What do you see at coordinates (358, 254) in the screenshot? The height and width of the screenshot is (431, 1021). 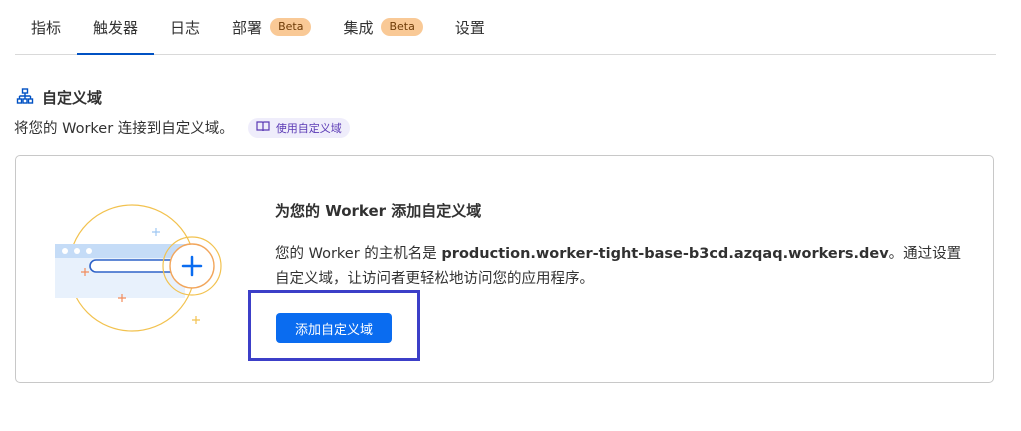 I see `body-prefix: 您的 Worker 的主机名是` at bounding box center [358, 254].